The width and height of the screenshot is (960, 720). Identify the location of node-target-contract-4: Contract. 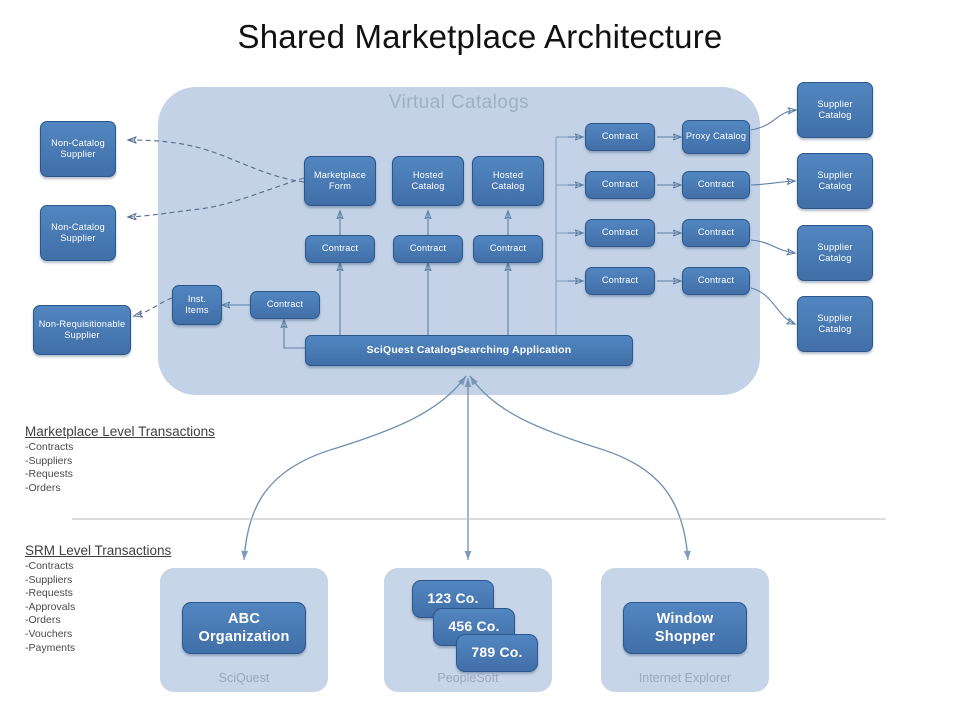
(716, 281).